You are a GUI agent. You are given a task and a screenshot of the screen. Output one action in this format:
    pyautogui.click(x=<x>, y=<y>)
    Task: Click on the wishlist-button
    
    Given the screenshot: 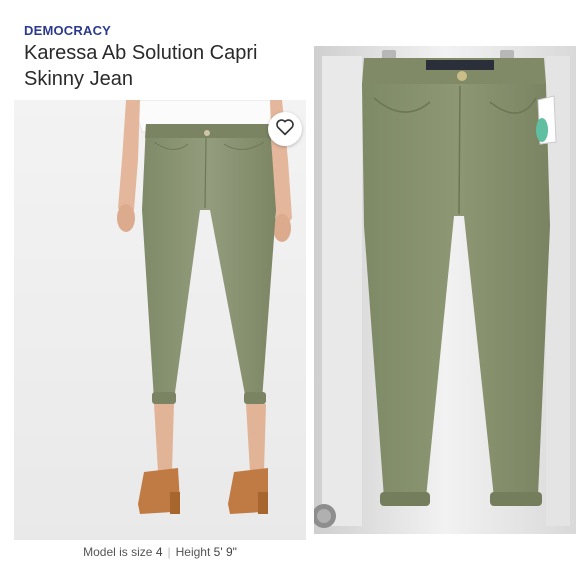 What is the action you would take?
    pyautogui.click(x=285, y=129)
    